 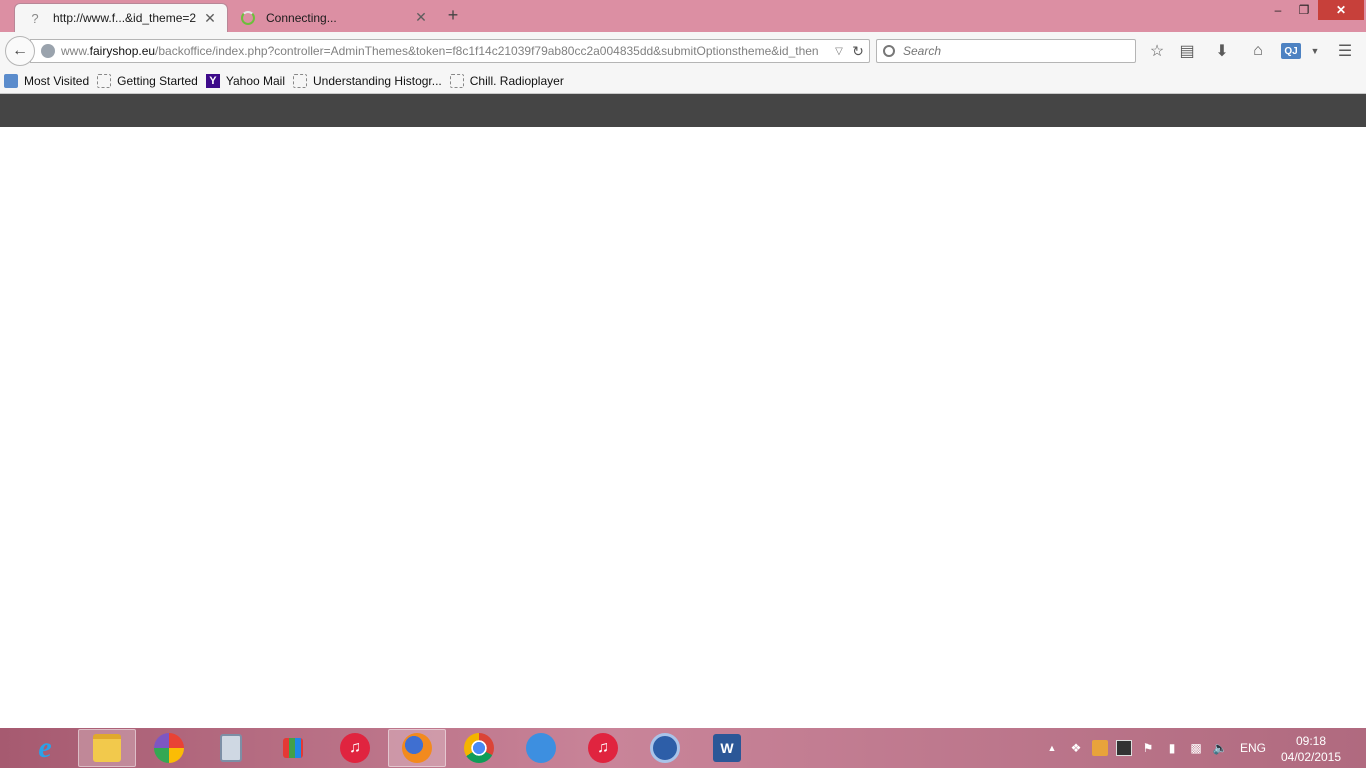 I want to click on clock-date: 04/02/2015, so click(x=1311, y=757).